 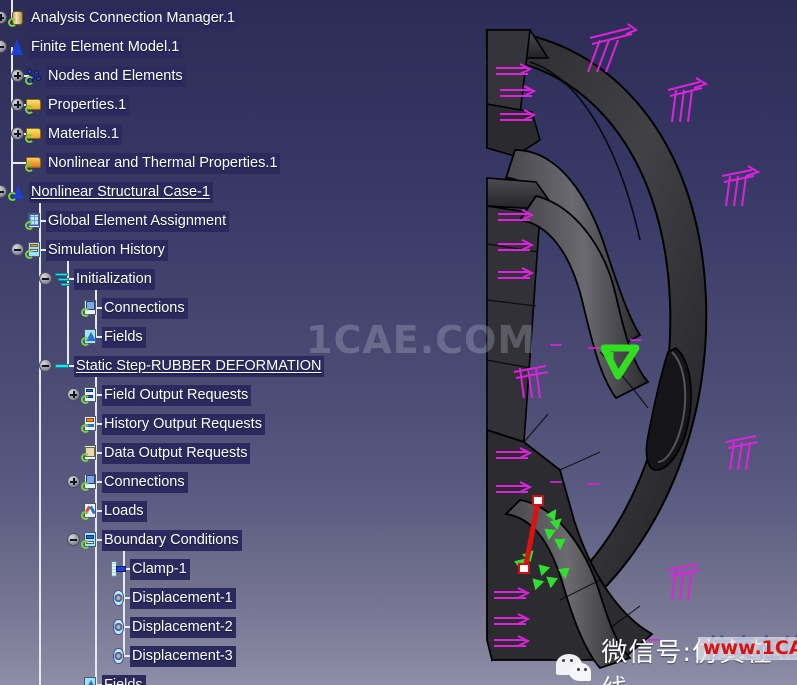 I want to click on load-arrow-cluster-right-mid, so click(x=741, y=186).